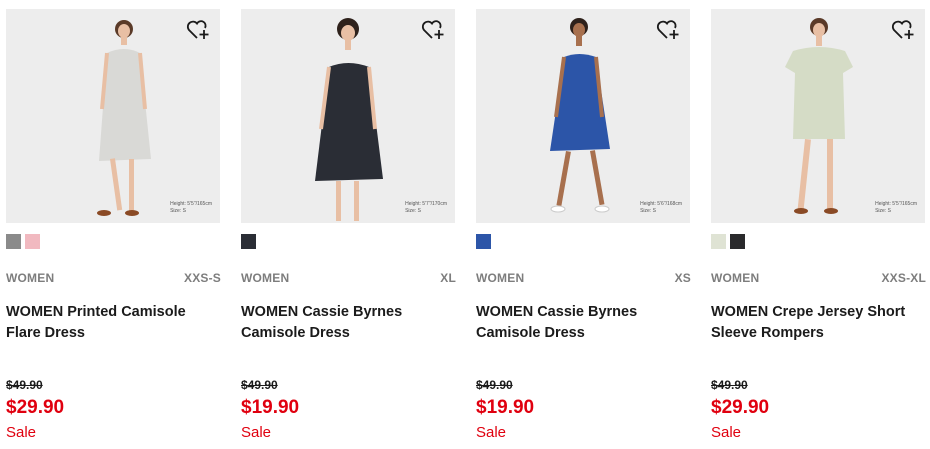 Image resolution: width=930 pixels, height=449 pixels. Describe the element at coordinates (661, 207) in the screenshot. I see `model-size-note: Height: 5'6"/168cm Size: S` at that location.